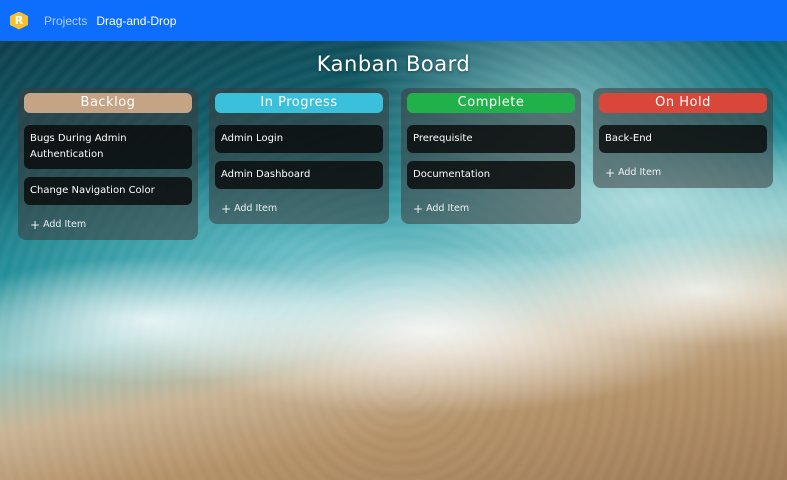  What do you see at coordinates (19, 20) in the screenshot?
I see `logo-icon: R` at bounding box center [19, 20].